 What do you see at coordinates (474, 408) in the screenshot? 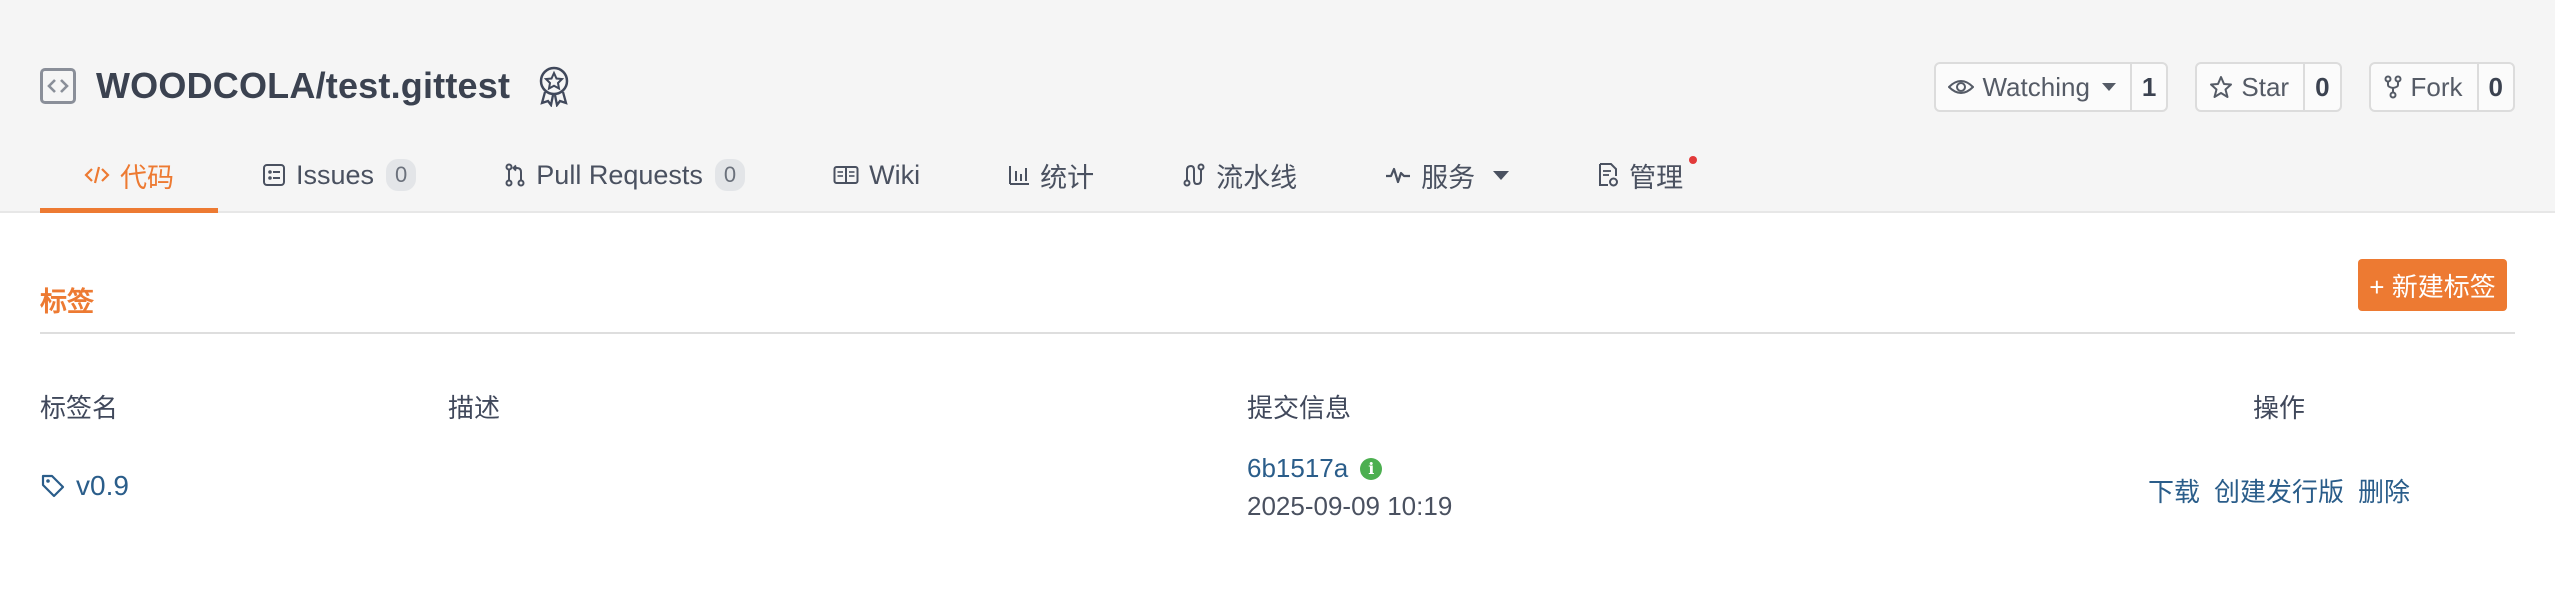
I see `column-header-description: 描述` at bounding box center [474, 408].